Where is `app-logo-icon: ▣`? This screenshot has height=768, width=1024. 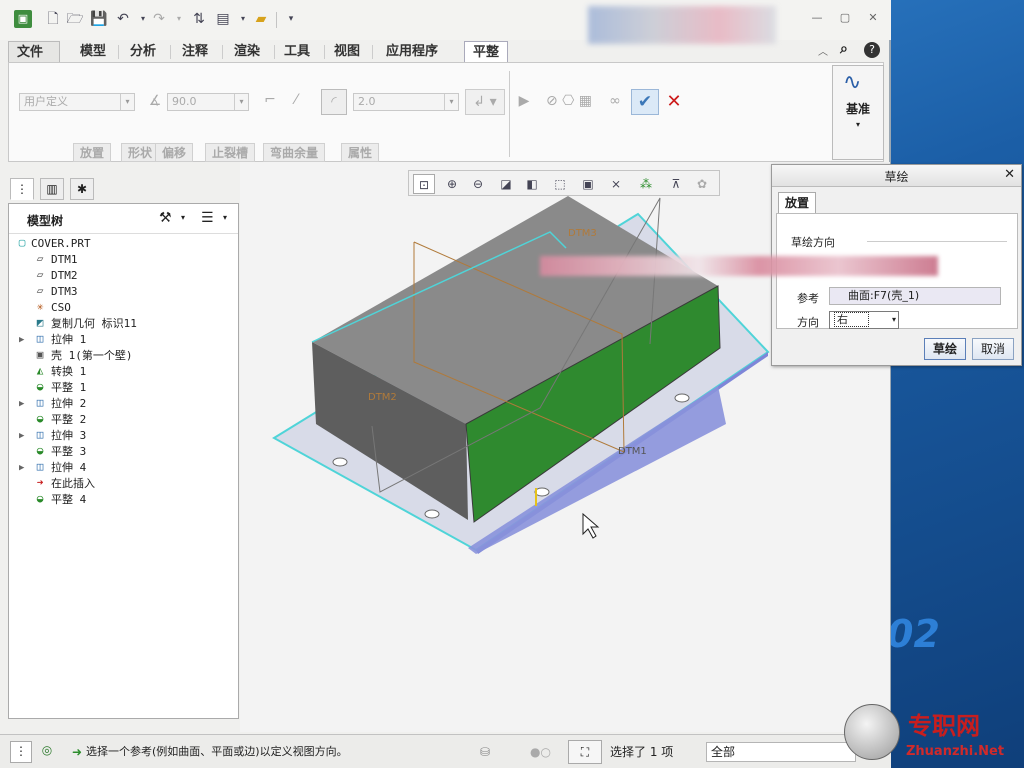
app-logo-icon: ▣ is located at coordinates (23, 19).